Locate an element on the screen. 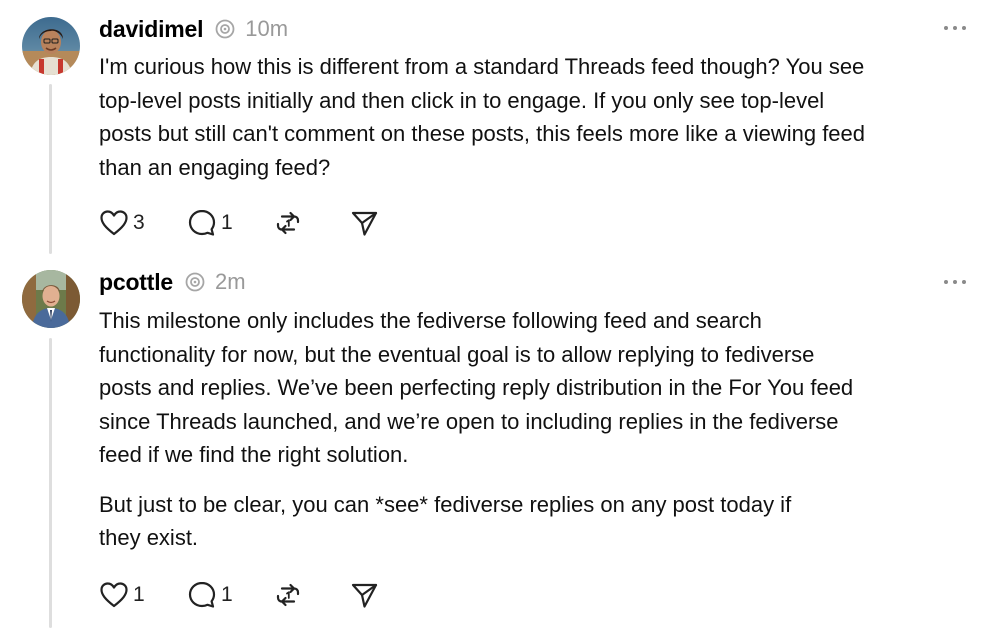 This screenshot has height=628, width=1000. like-button: 1 is located at coordinates (143, 595).